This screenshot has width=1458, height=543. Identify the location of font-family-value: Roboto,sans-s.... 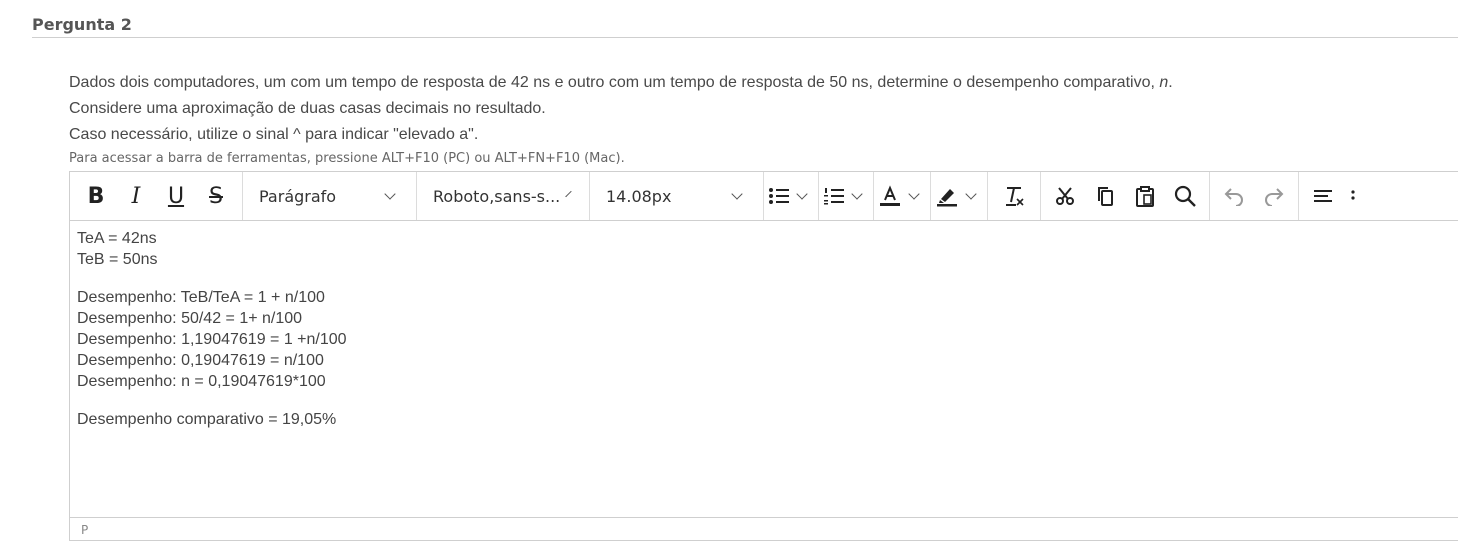
(497, 196).